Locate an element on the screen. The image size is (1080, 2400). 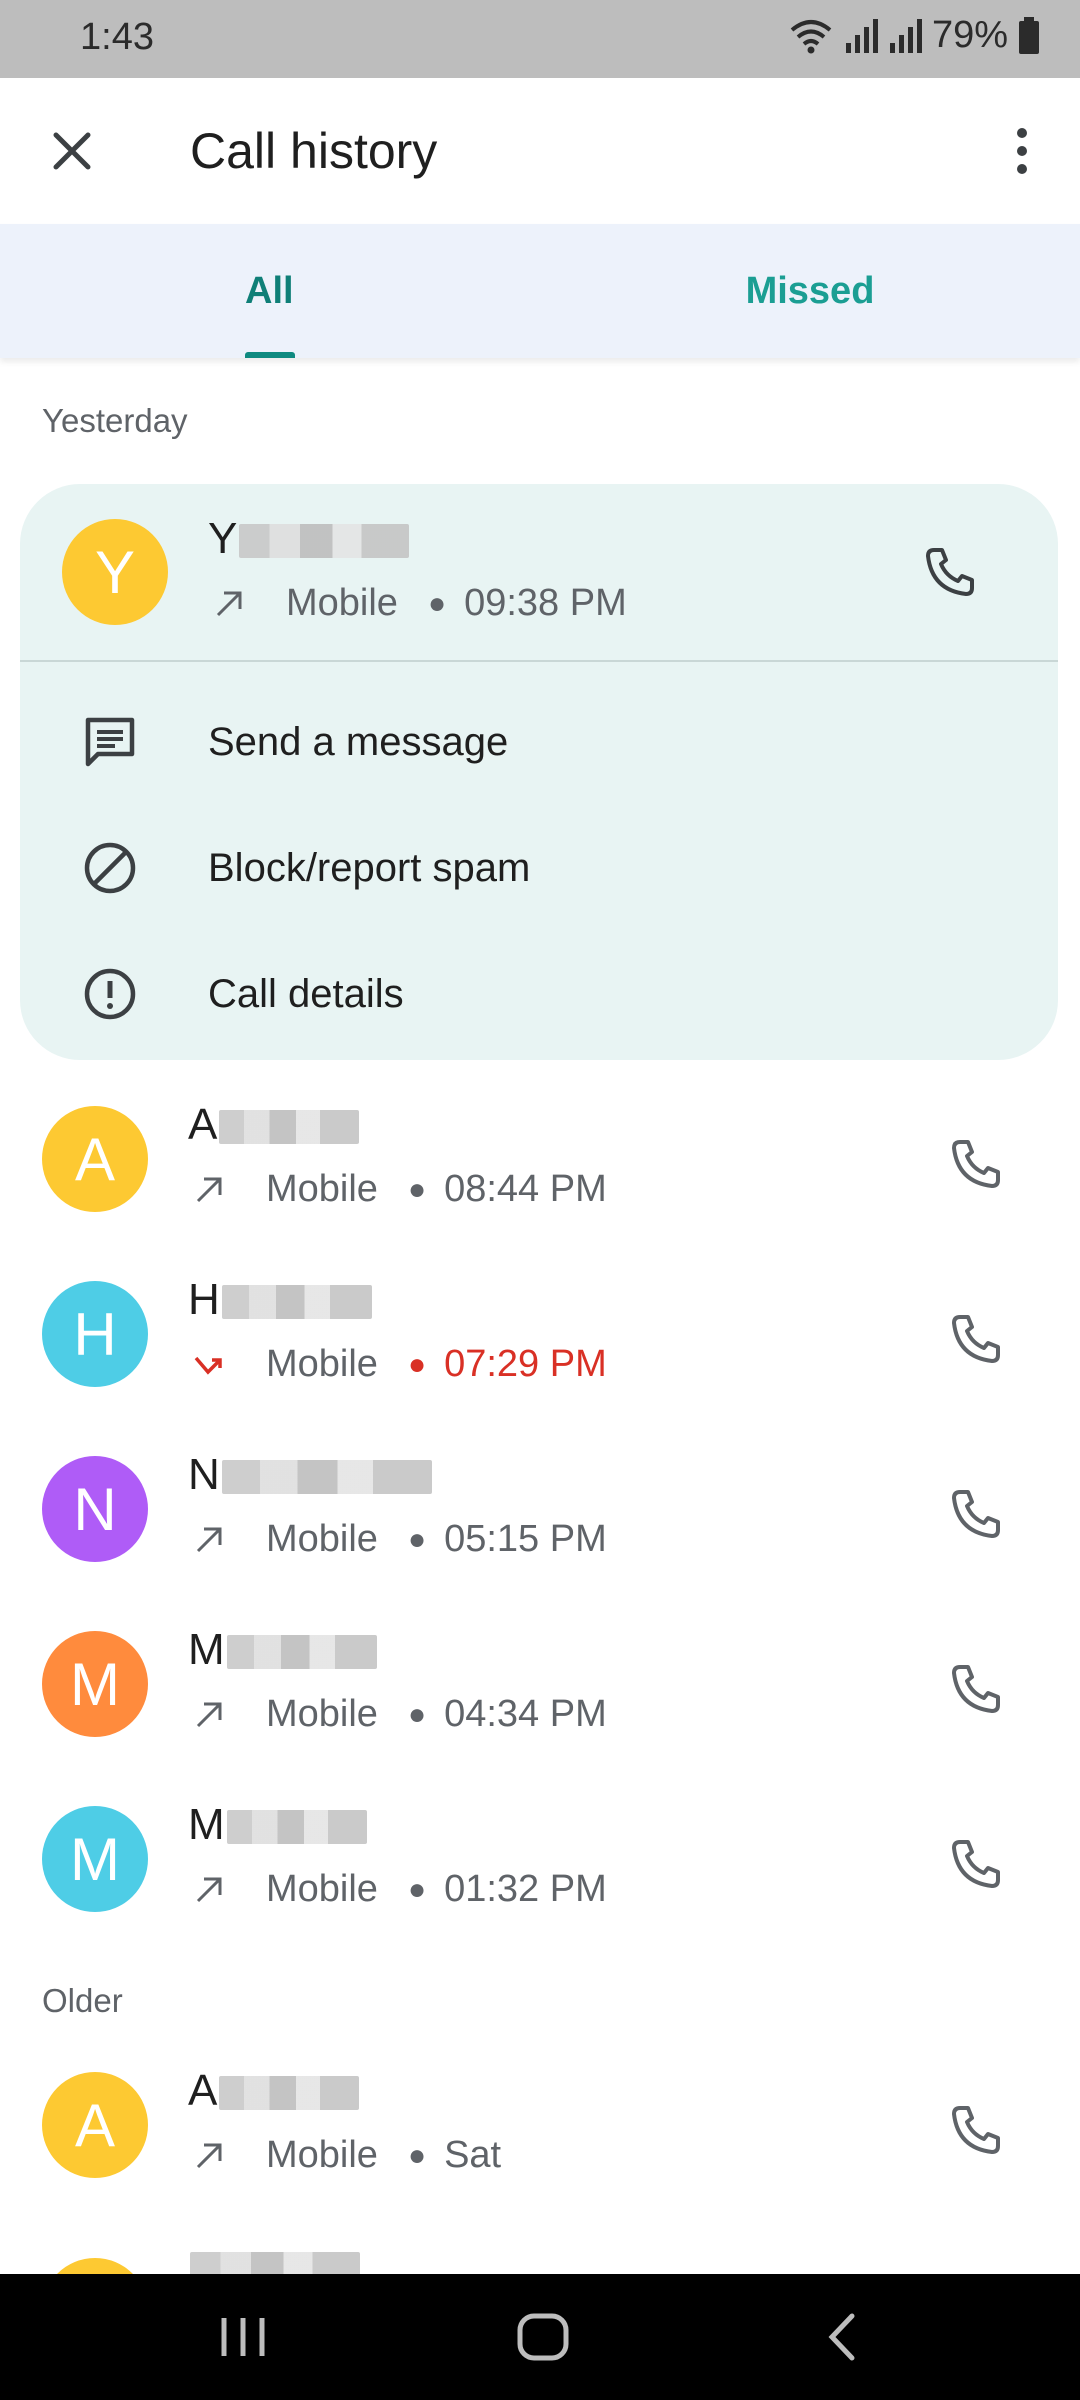
block-report-action: Block/report spam is located at coordinates (305, 868).